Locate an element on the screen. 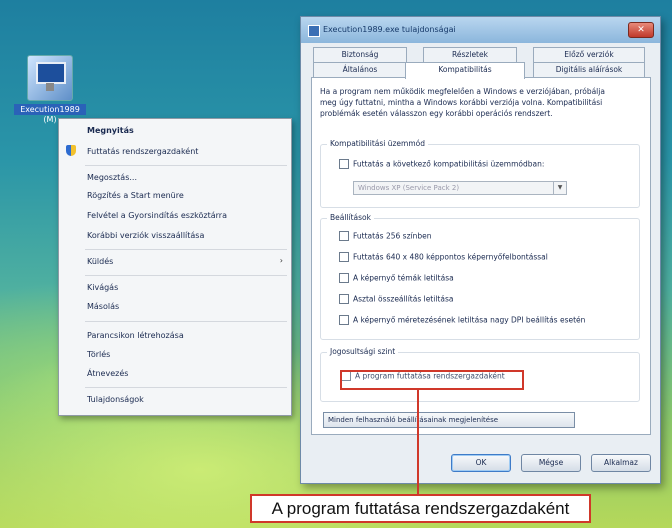  desktop-icon-label: Execution1989 is located at coordinates (50, 109).